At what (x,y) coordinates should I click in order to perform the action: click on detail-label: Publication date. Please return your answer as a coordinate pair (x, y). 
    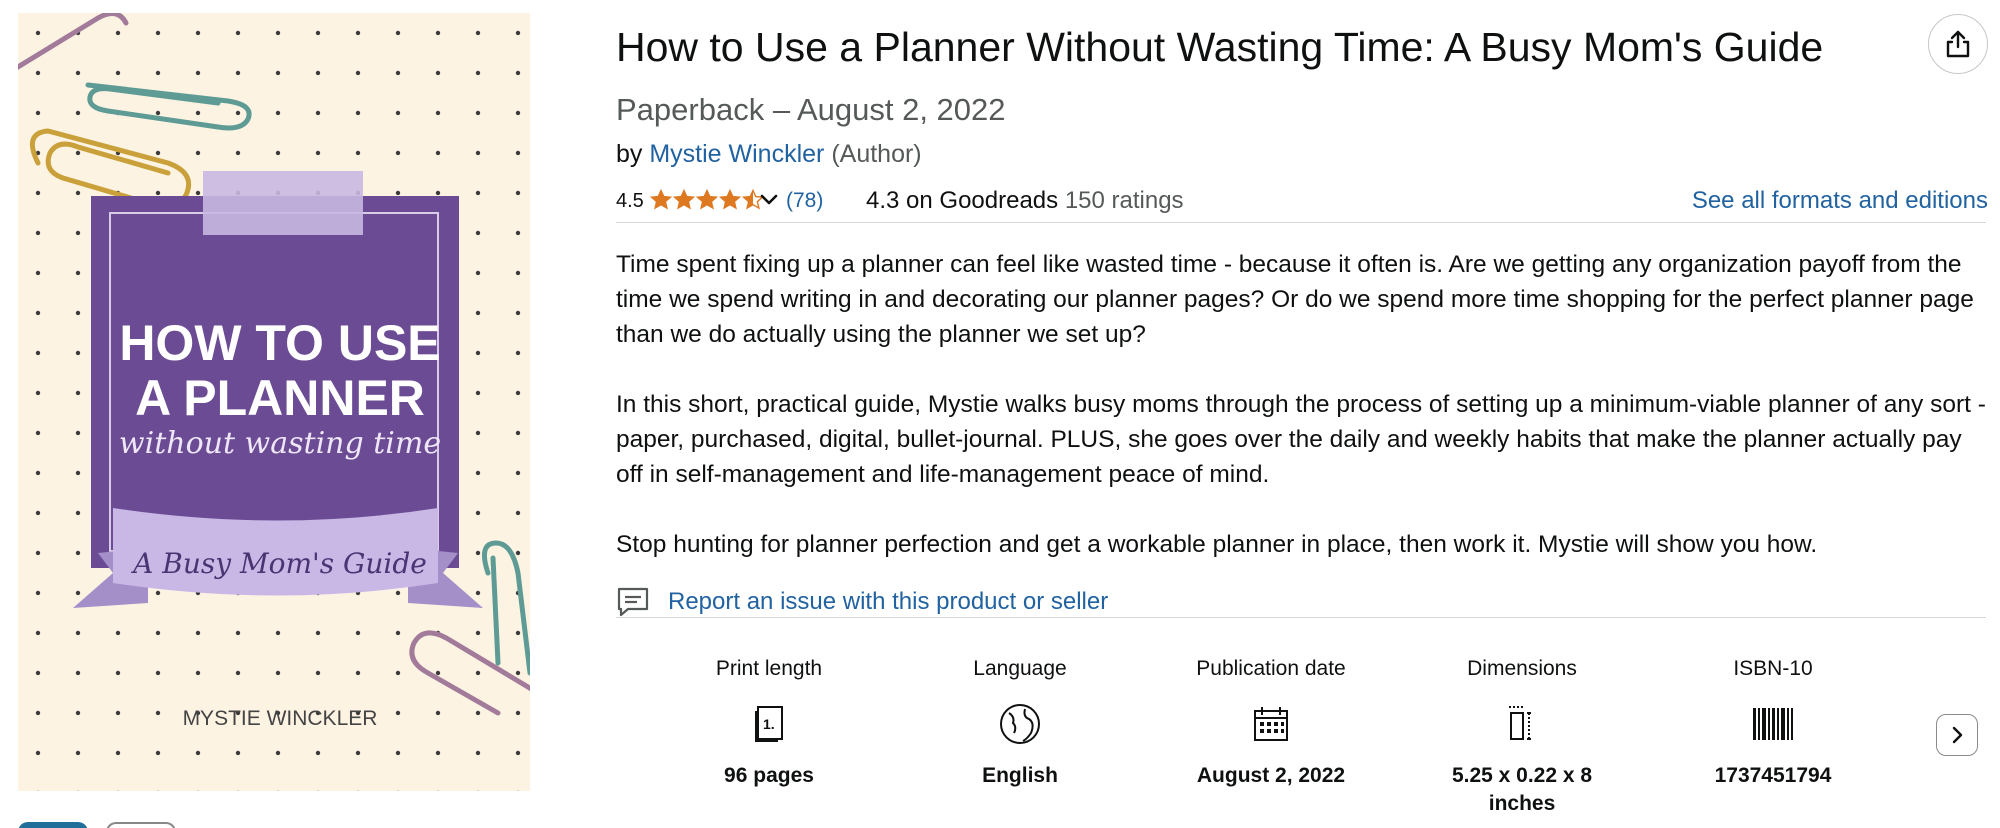
    Looking at the image, I should click on (1271, 668).